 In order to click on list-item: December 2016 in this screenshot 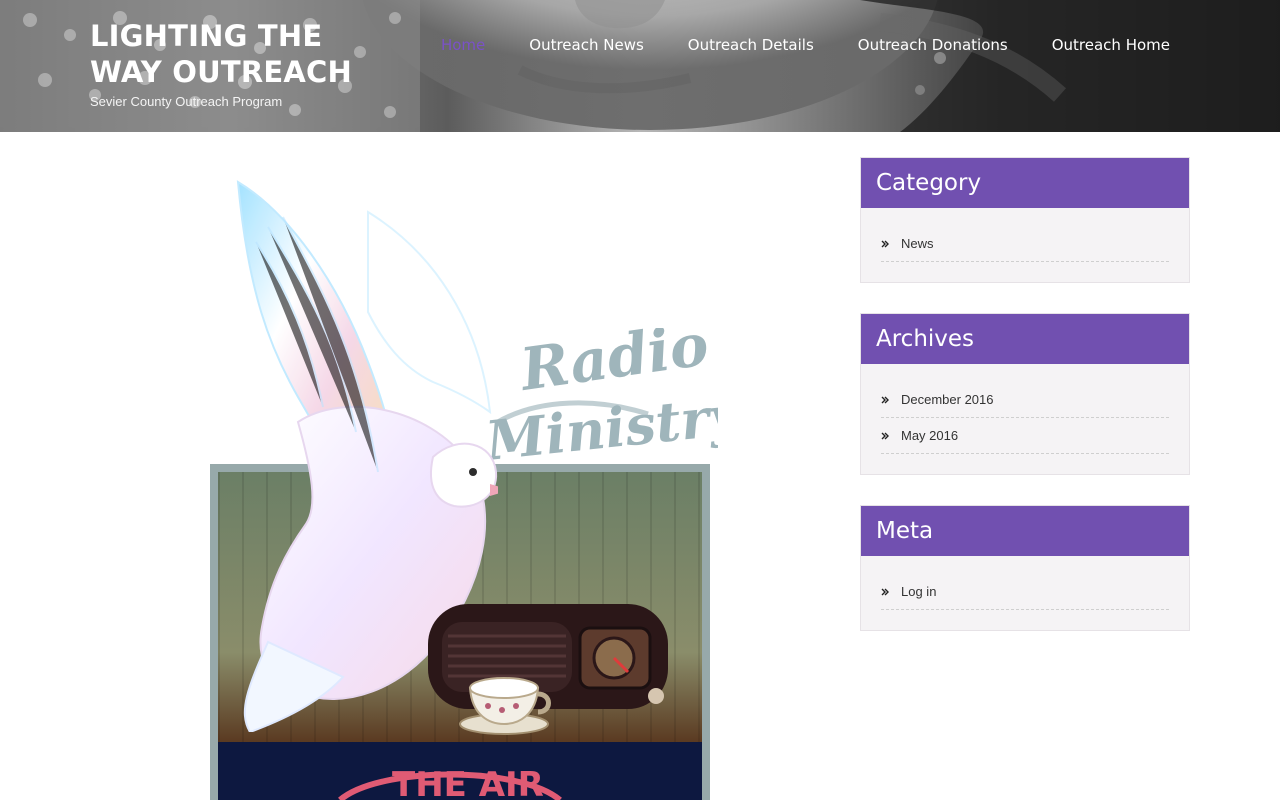, I will do `click(1025, 400)`.